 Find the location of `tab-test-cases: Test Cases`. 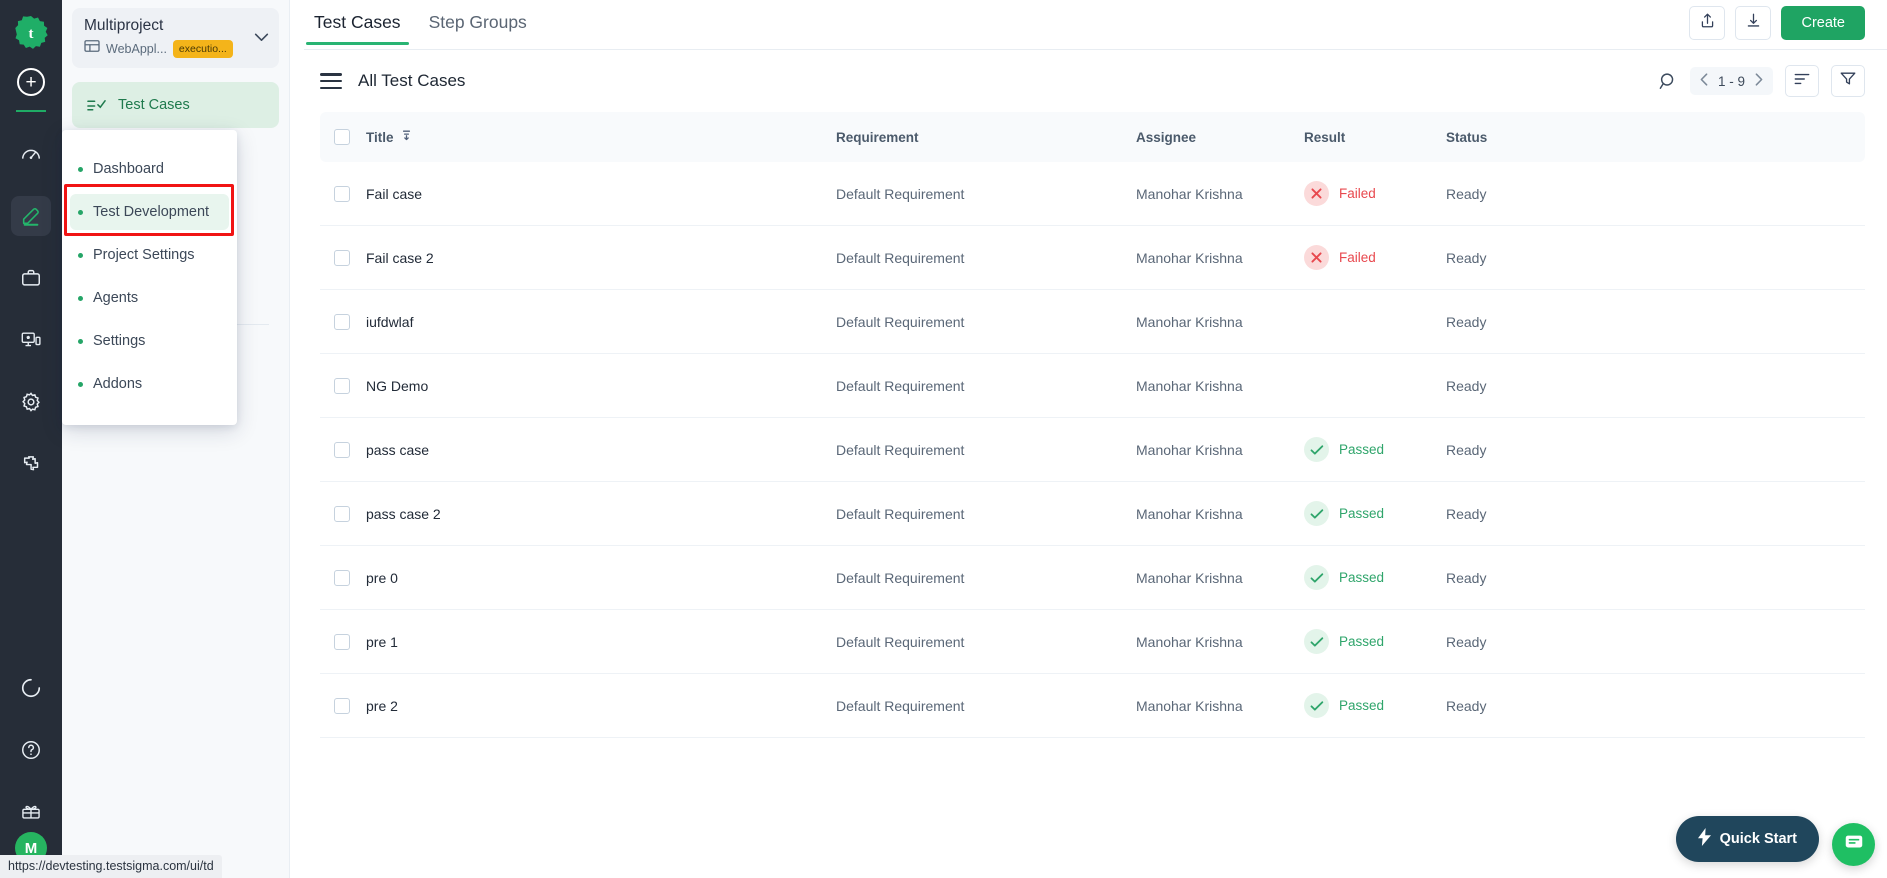

tab-test-cases: Test Cases is located at coordinates (357, 26).